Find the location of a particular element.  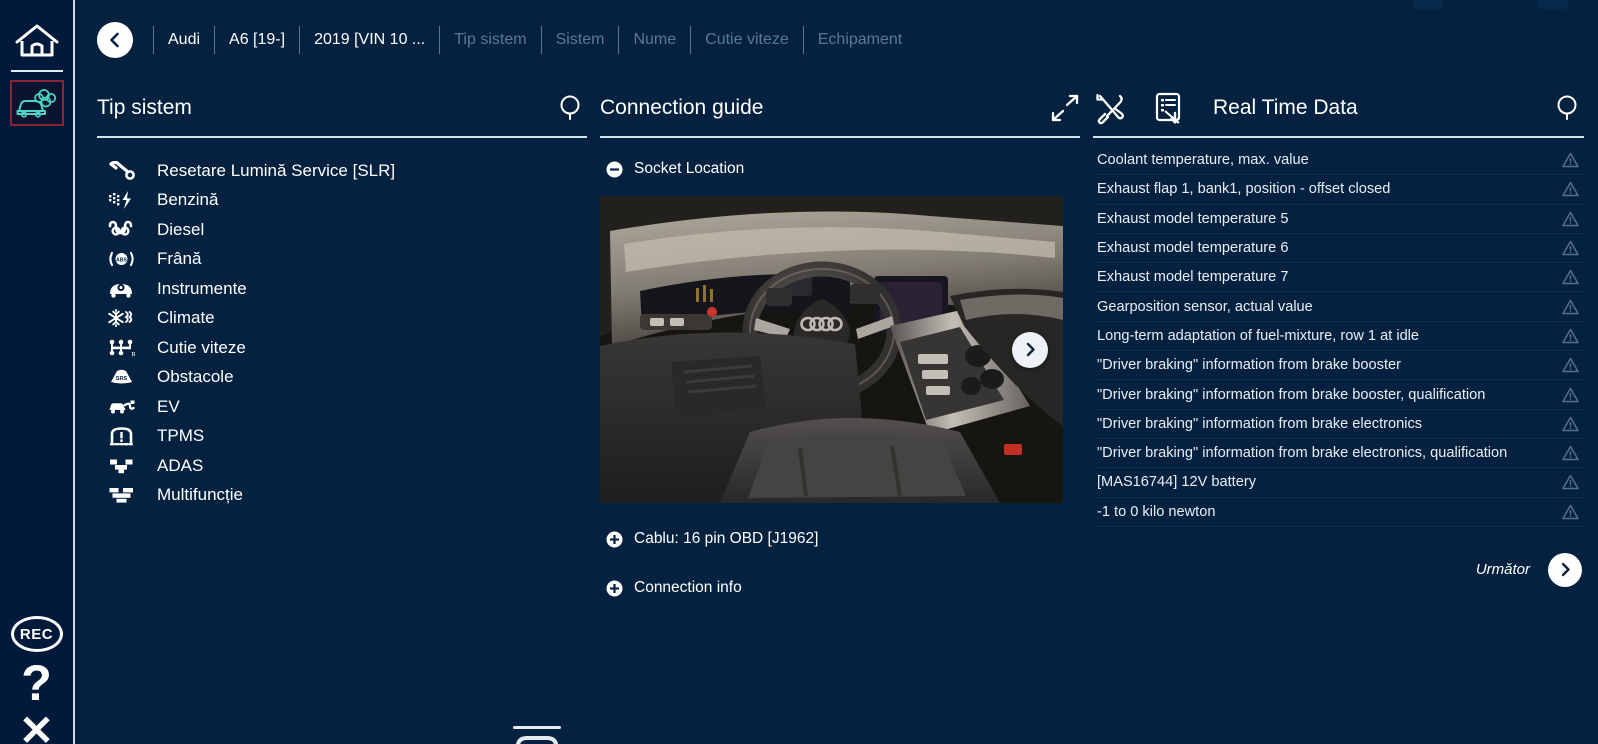

sidebar-item-diesel: Diesel is located at coordinates (342, 230).